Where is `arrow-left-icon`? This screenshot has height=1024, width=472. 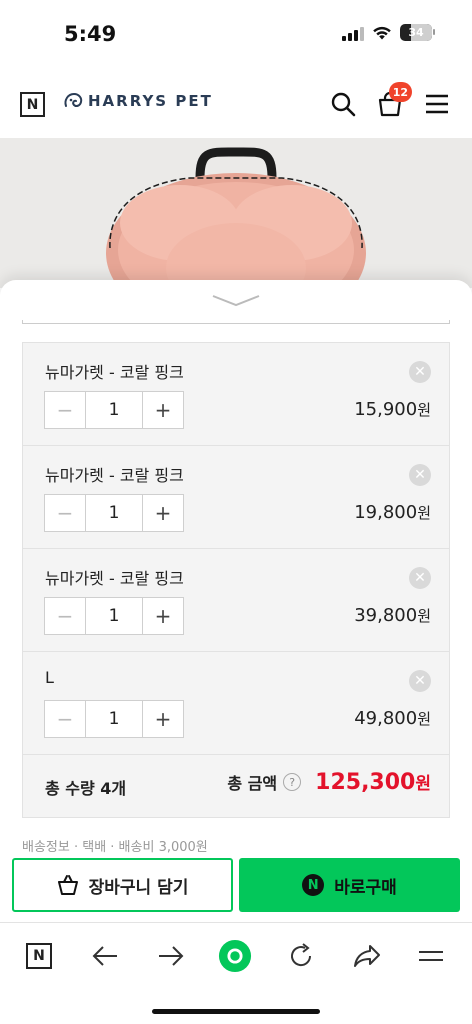
arrow-left-icon is located at coordinates (104, 956).